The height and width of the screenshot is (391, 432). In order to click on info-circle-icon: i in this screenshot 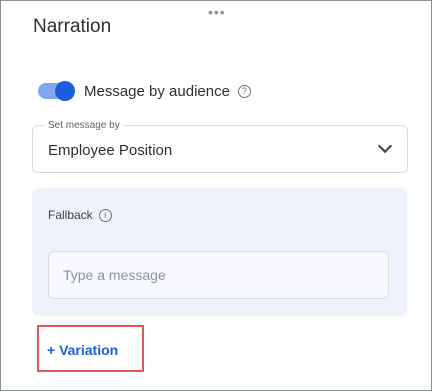, I will do `click(105, 215)`.